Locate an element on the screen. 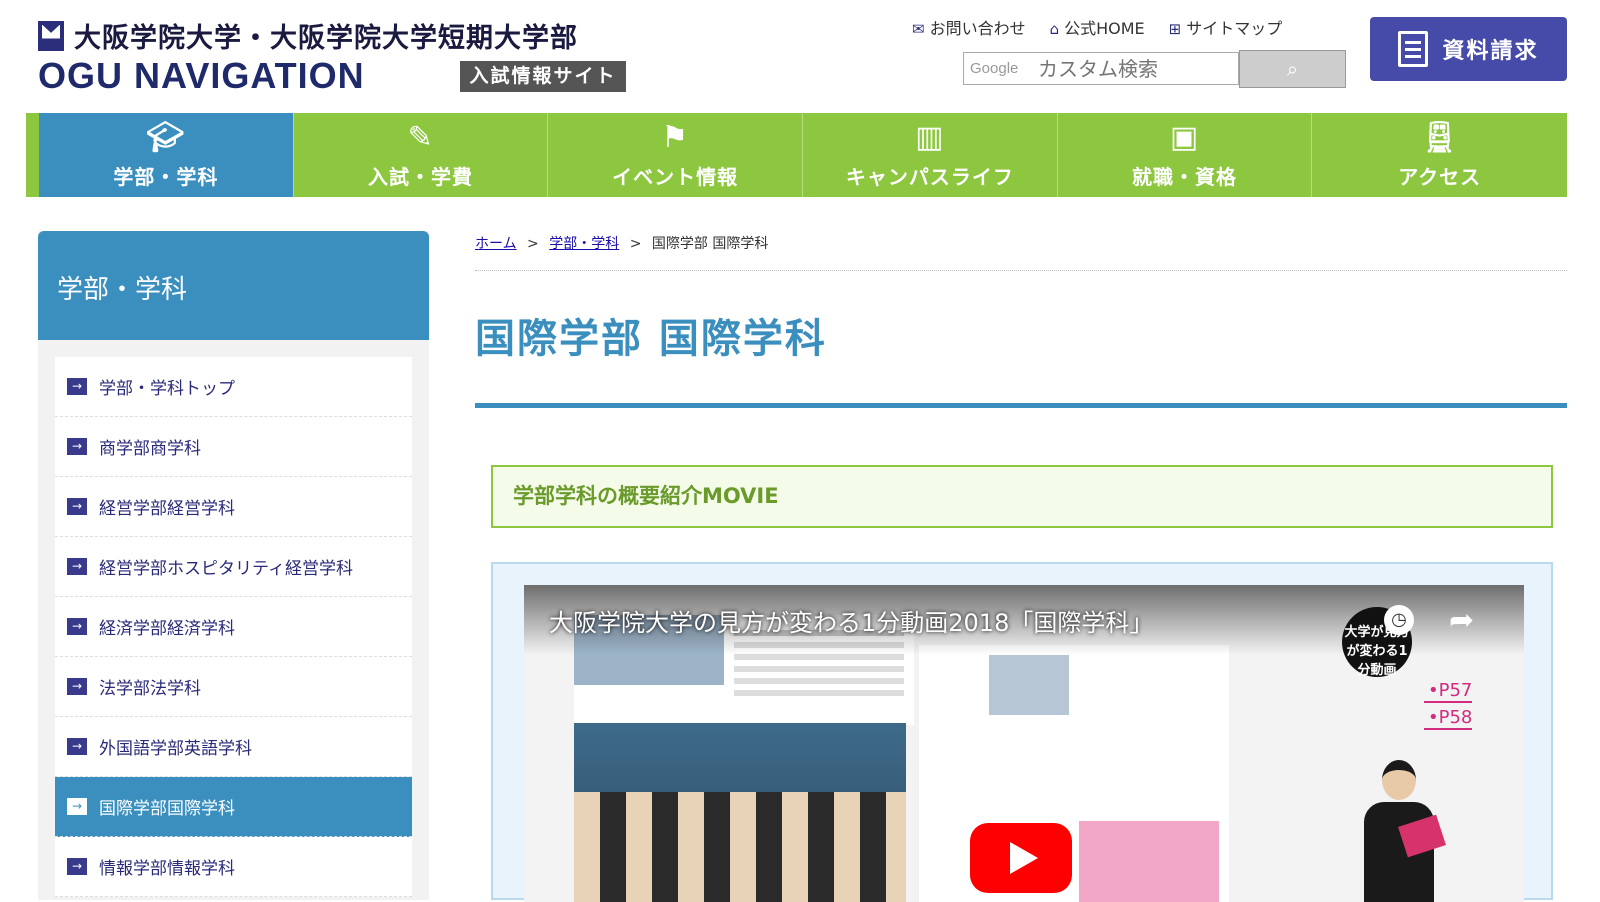 This screenshot has width=1600, height=902. nav-access: 🚆︎ アクセス is located at coordinates (1439, 155).